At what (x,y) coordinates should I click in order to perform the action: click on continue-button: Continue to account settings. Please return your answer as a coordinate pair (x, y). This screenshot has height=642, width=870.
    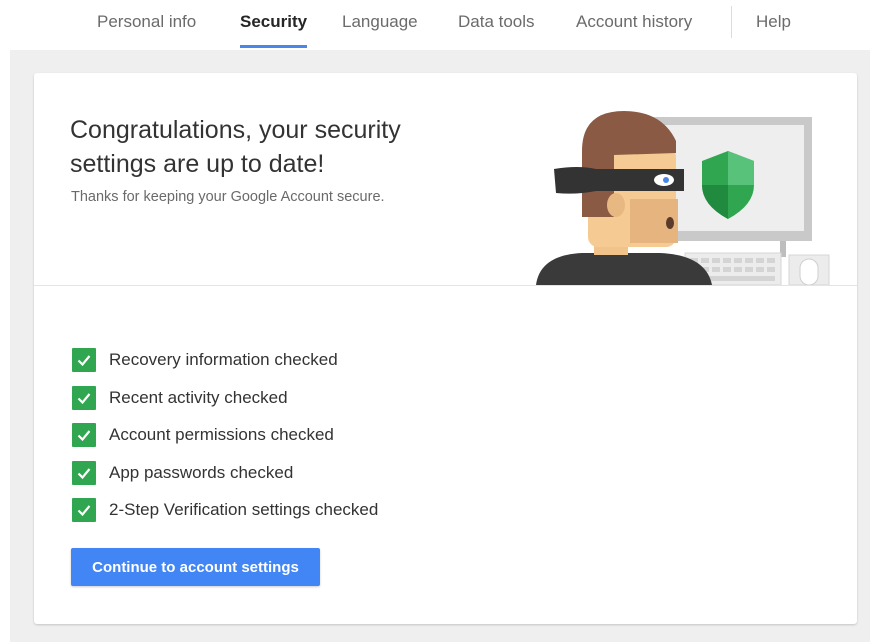
    Looking at the image, I should click on (195, 567).